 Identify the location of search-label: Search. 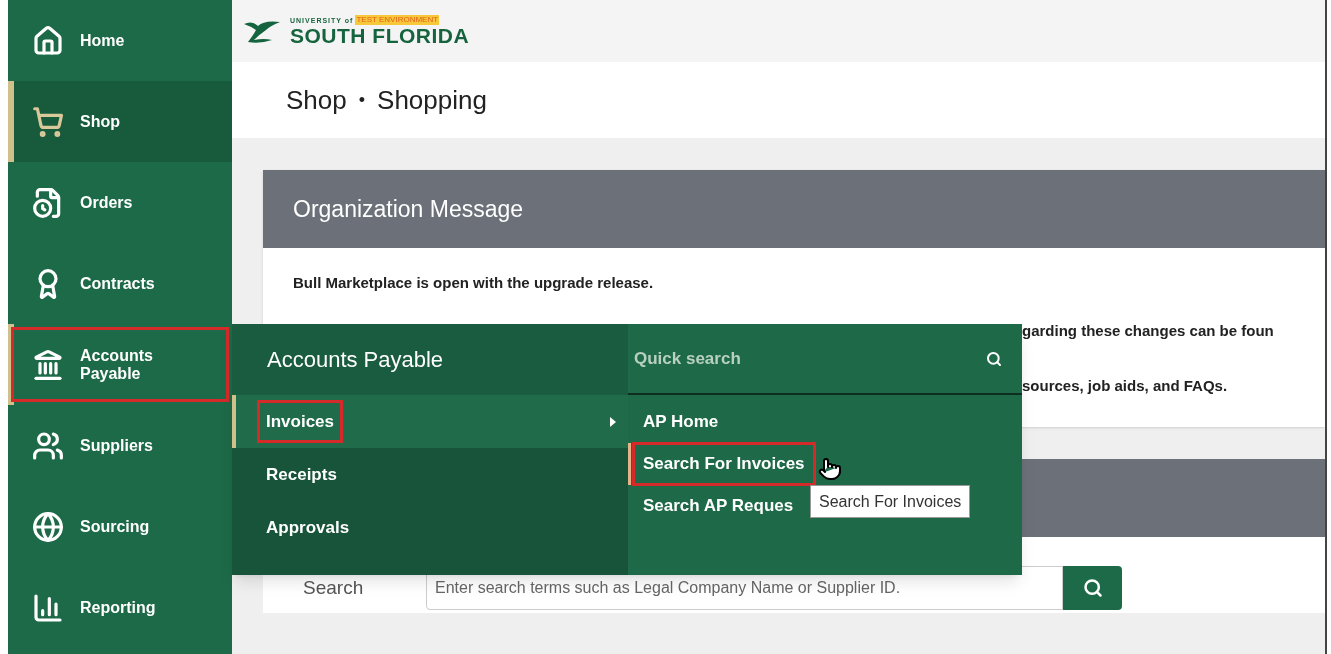
(334, 587).